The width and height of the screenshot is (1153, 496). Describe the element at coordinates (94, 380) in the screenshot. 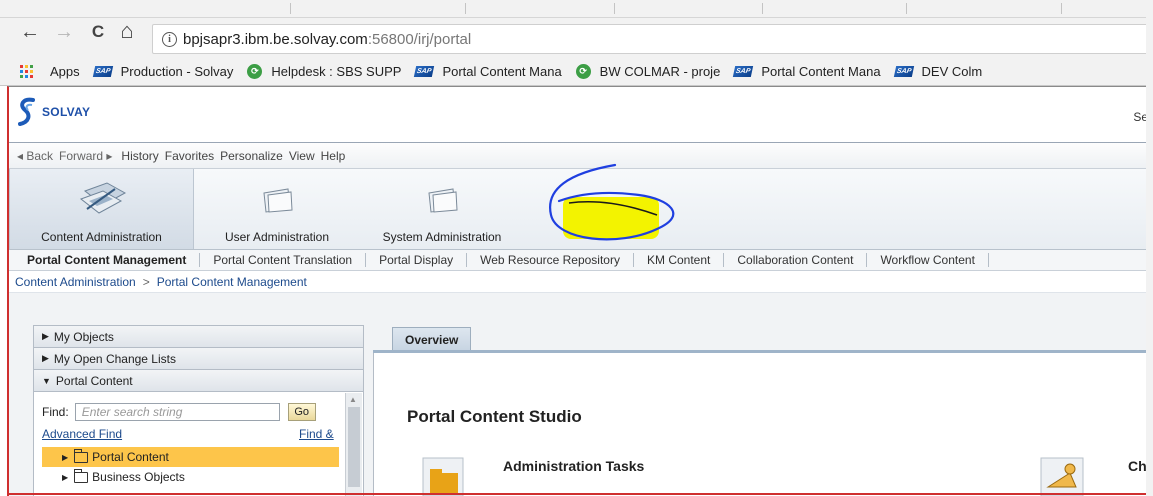

I see `section-label: Portal Content` at that location.